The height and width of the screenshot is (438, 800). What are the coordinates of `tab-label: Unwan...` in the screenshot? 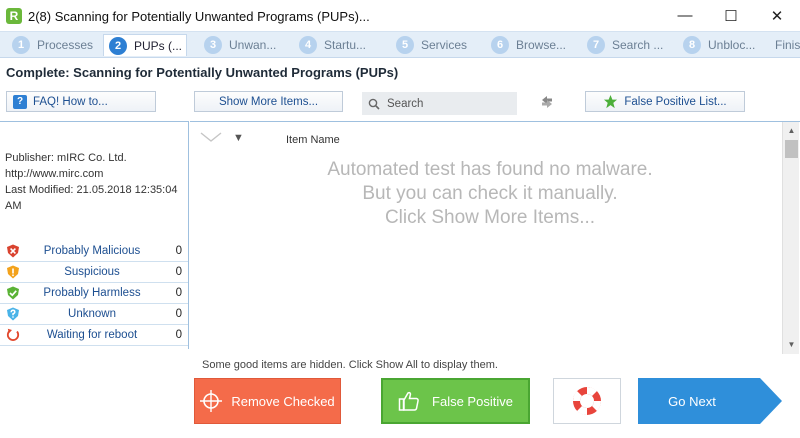 It's located at (253, 45).